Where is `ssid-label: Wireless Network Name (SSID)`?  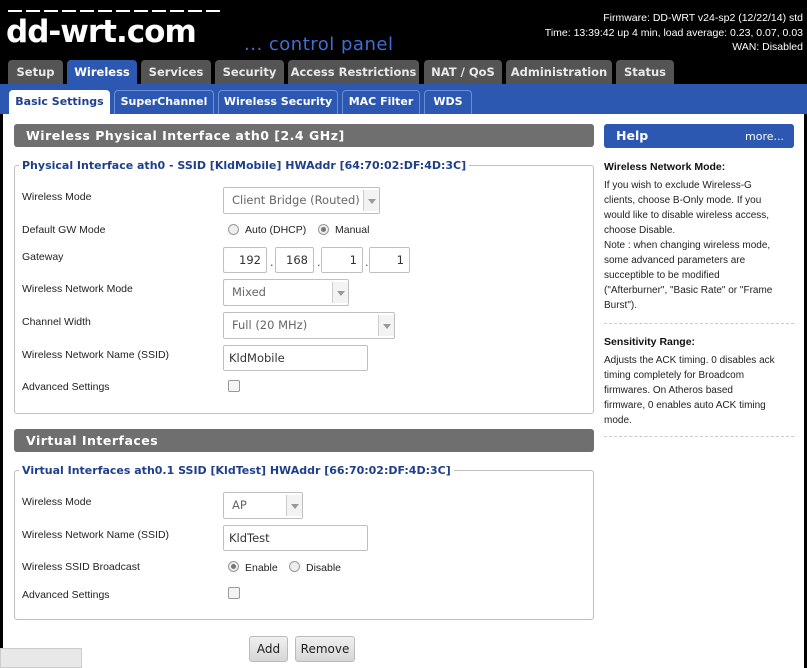
ssid-label: Wireless Network Name (SSID) is located at coordinates (96, 355).